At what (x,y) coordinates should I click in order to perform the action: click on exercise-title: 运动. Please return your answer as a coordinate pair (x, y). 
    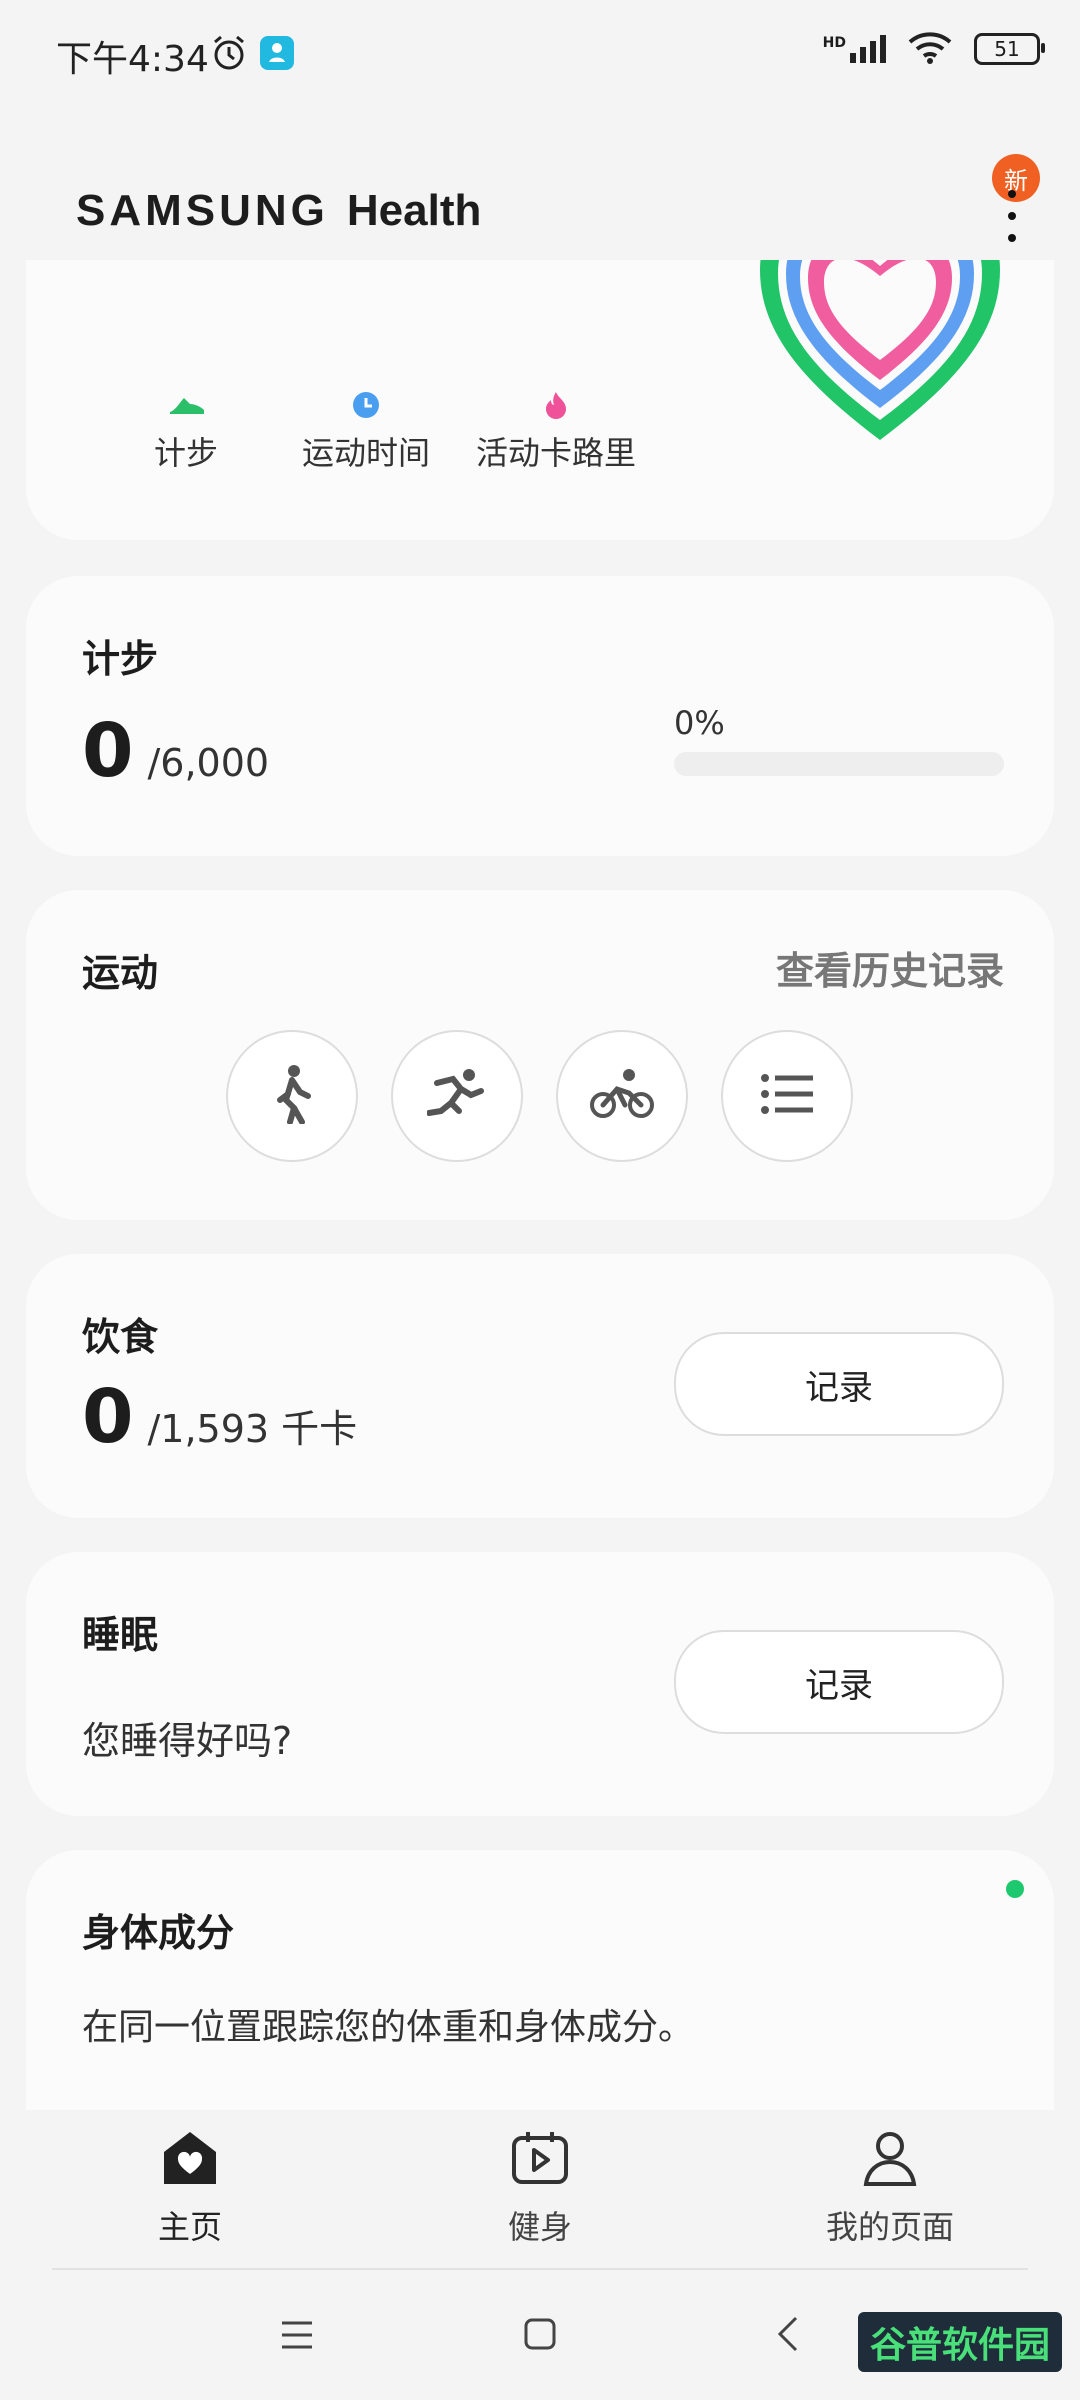
    Looking at the image, I should click on (120, 973).